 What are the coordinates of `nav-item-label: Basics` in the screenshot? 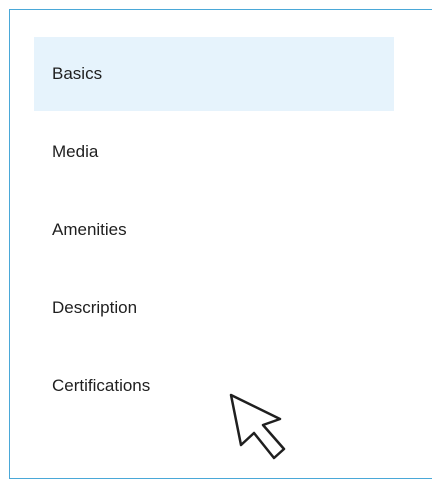 It's located at (77, 73).